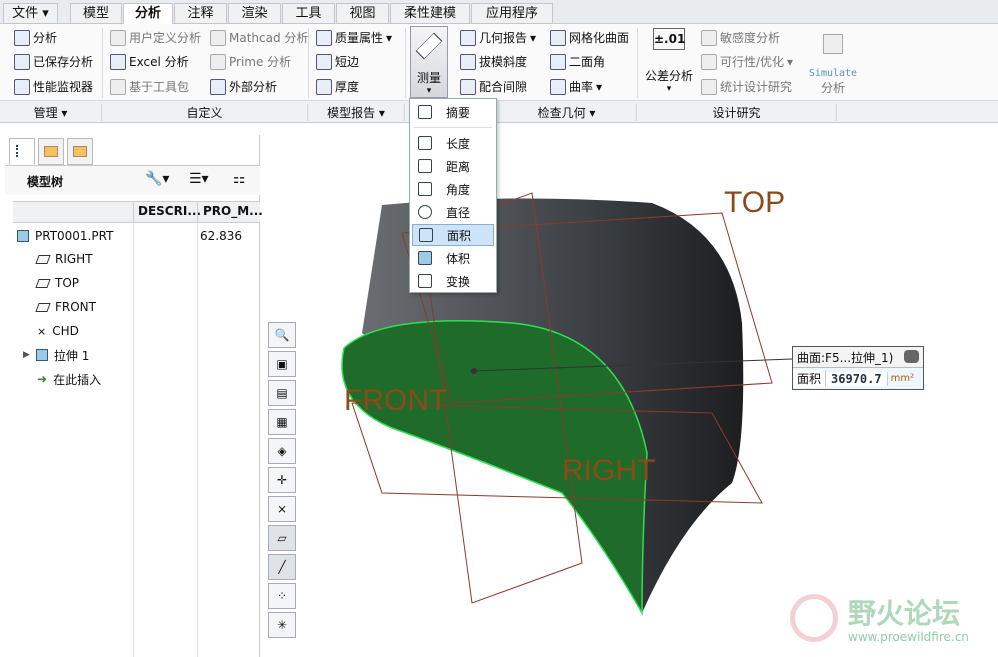  What do you see at coordinates (200, 13) in the screenshot?
I see `tab-annotate: 注释` at bounding box center [200, 13].